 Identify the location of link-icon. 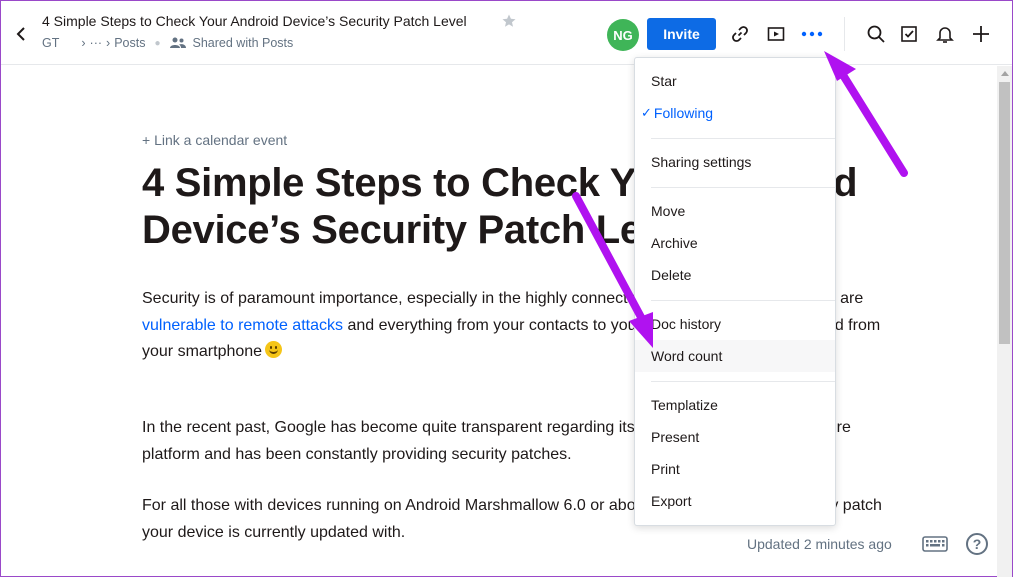
(740, 34).